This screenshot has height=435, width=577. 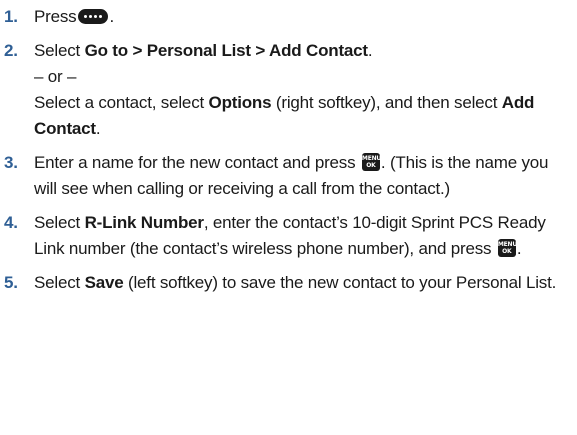 I want to click on menu-path: Go to > Personal List > Add Contact, so click(x=226, y=50).